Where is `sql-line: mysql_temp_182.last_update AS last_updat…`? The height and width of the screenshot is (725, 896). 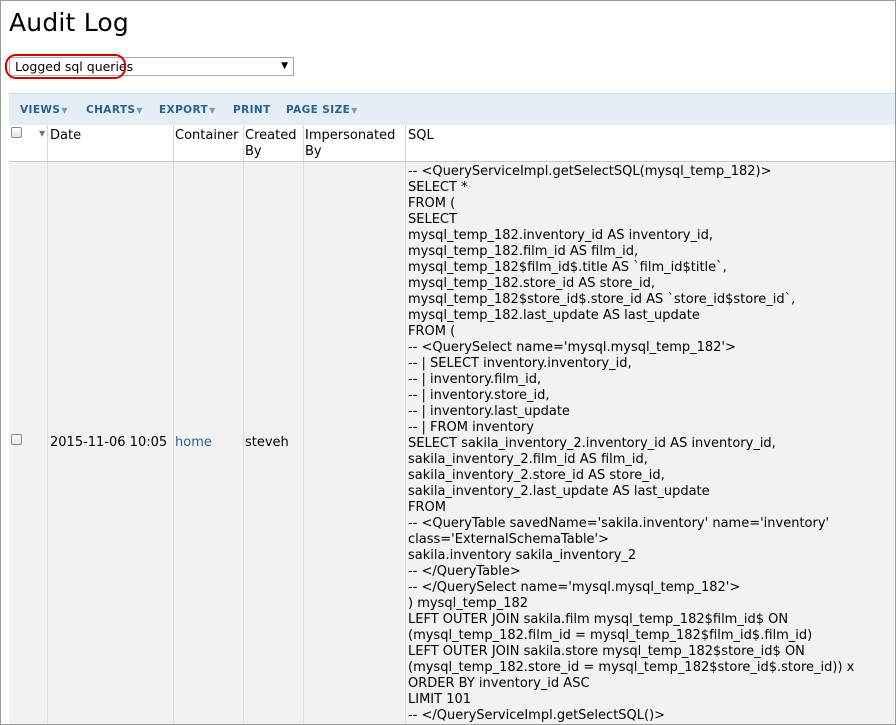
sql-line: mysql_temp_182.last_update AS last_updat… is located at coordinates (554, 315).